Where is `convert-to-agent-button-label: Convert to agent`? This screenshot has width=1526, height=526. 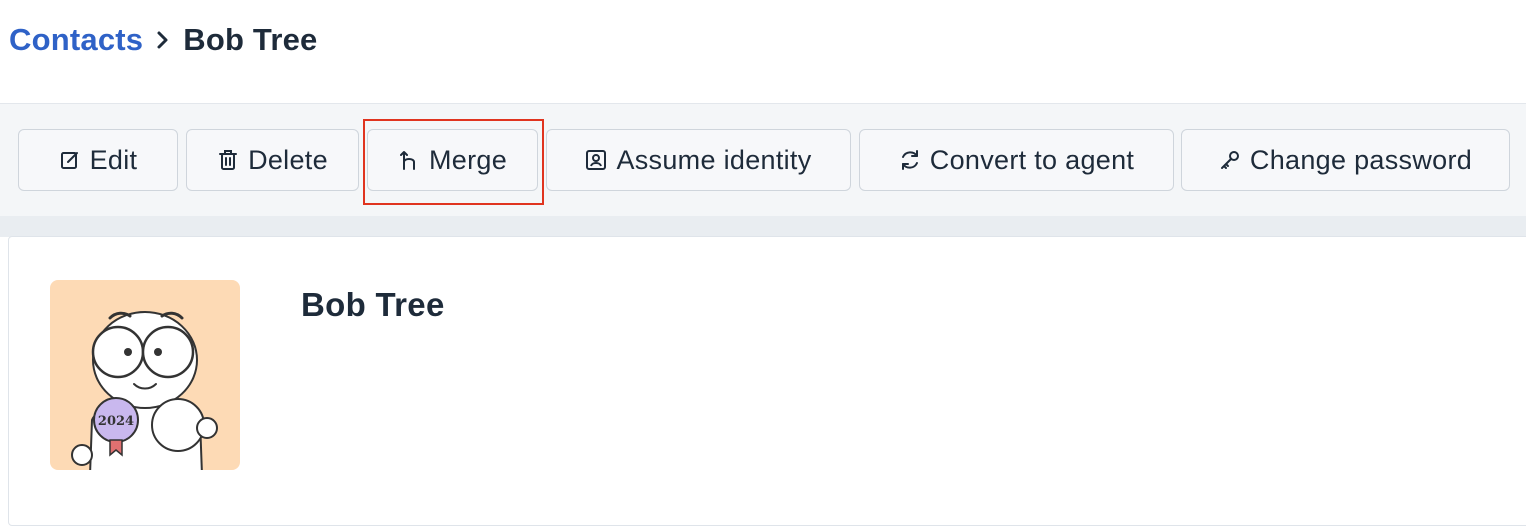 convert-to-agent-button-label: Convert to agent is located at coordinates (1032, 159).